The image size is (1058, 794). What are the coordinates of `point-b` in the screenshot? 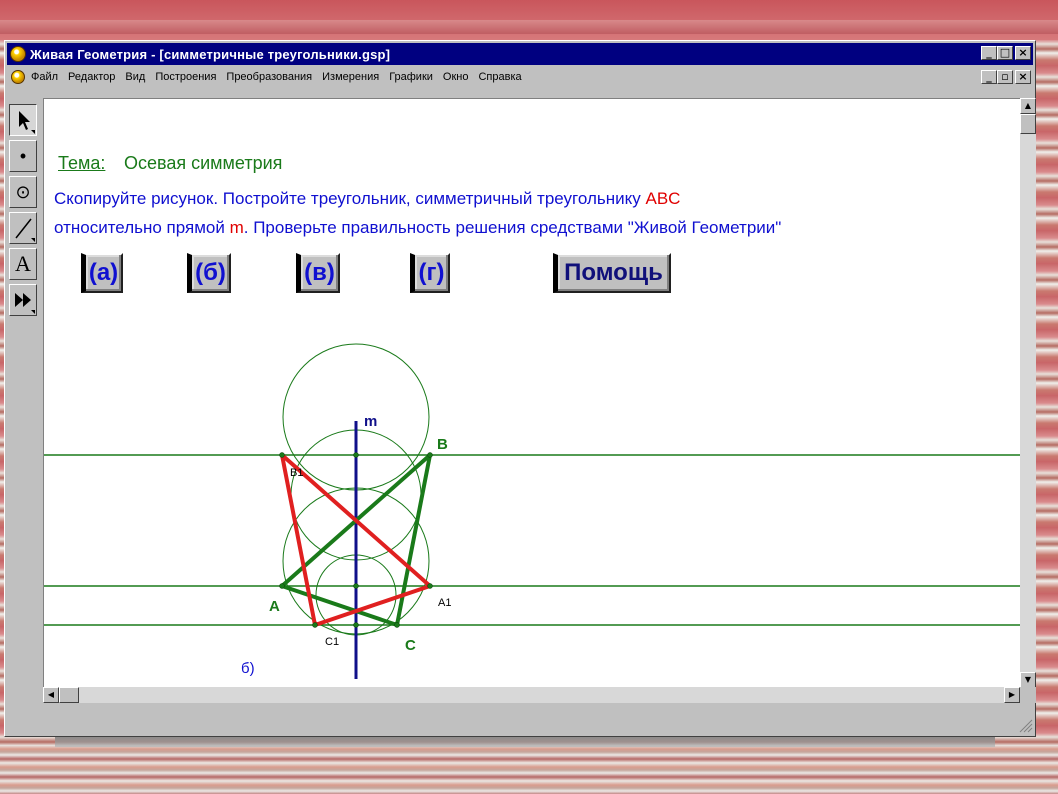 It's located at (430, 455).